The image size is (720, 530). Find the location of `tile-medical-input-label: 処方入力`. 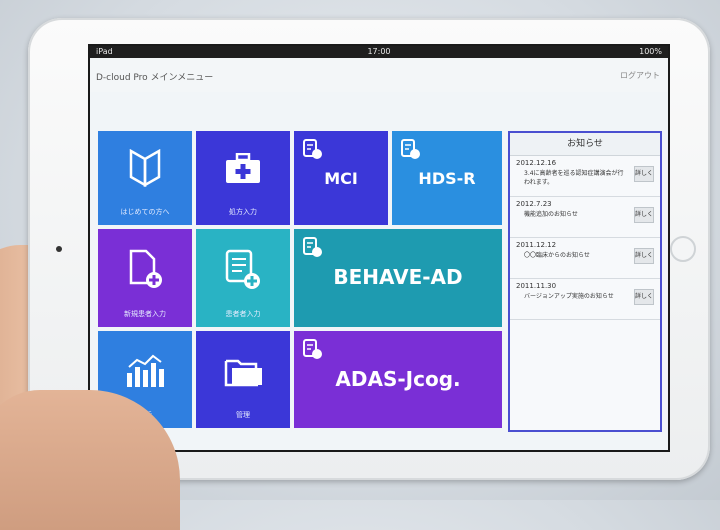

tile-medical-input-label: 処方入力 is located at coordinates (243, 212).